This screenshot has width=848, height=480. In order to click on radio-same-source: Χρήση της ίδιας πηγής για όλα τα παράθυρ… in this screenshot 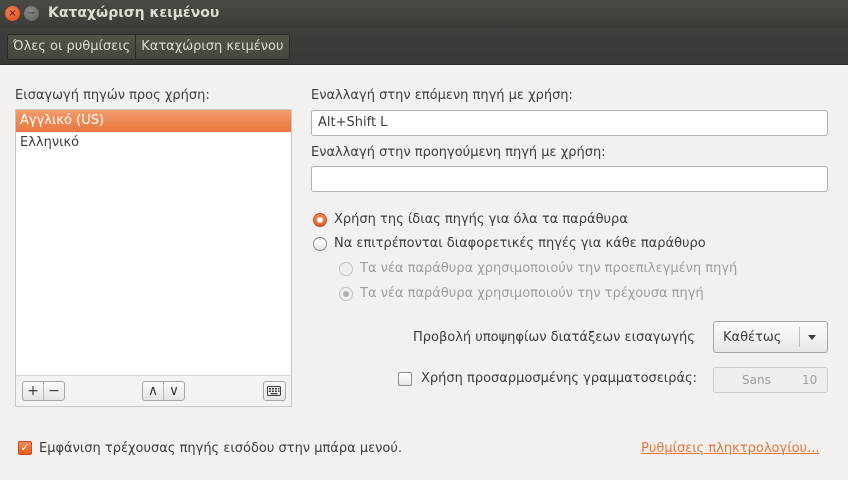, I will do `click(470, 219)`.